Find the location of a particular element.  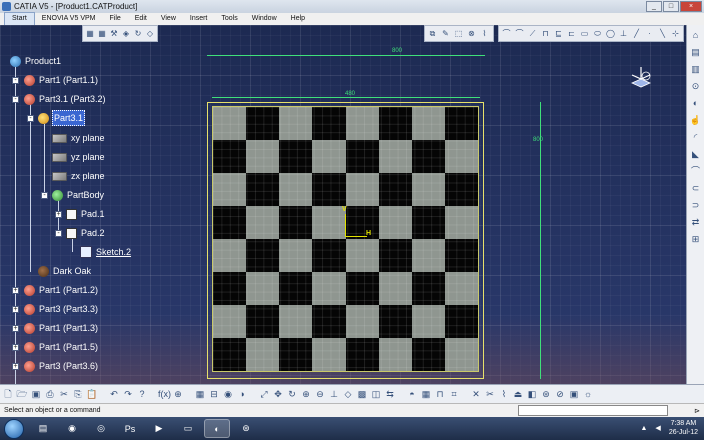

cut-icon: ⧉ is located at coordinates (432, 33).